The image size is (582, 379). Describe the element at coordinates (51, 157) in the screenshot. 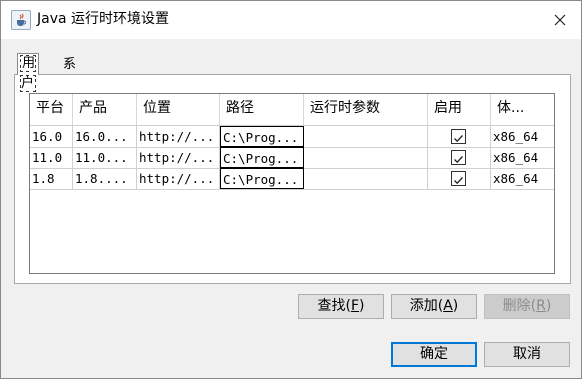

I see `cell-platform: 11.0` at that location.